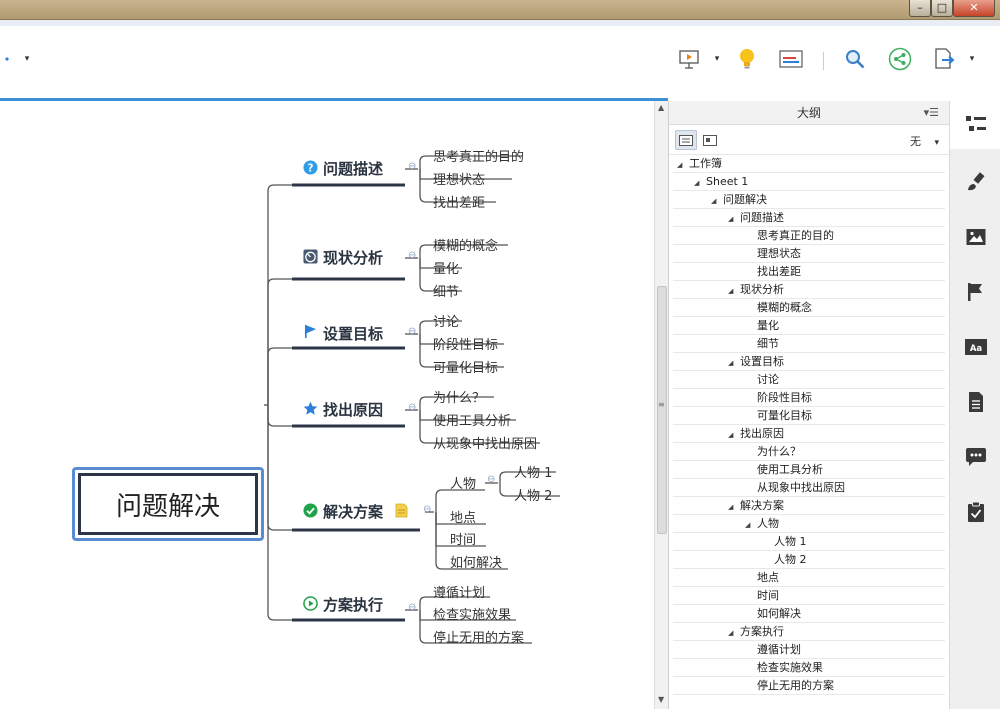 The height and width of the screenshot is (709, 1000). Describe the element at coordinates (401, 510) in the screenshot. I see `note-icon` at that location.